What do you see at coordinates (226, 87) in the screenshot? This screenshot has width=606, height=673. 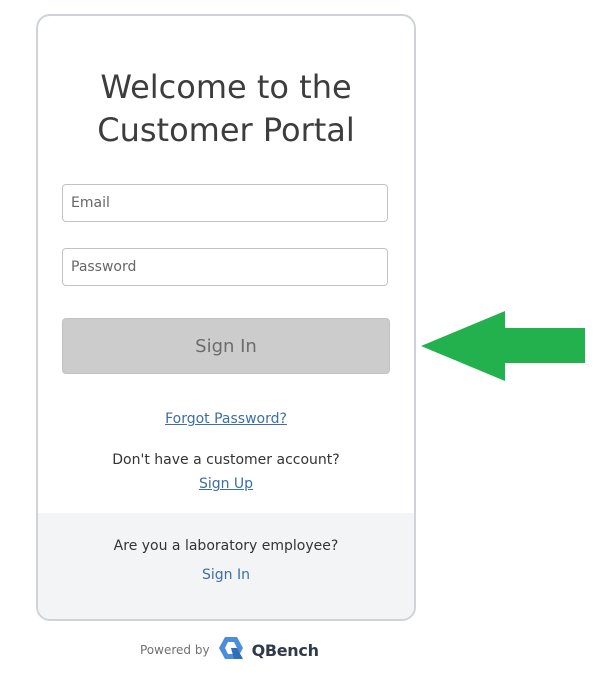 I see `title-line-1: Welcome to the` at bounding box center [226, 87].